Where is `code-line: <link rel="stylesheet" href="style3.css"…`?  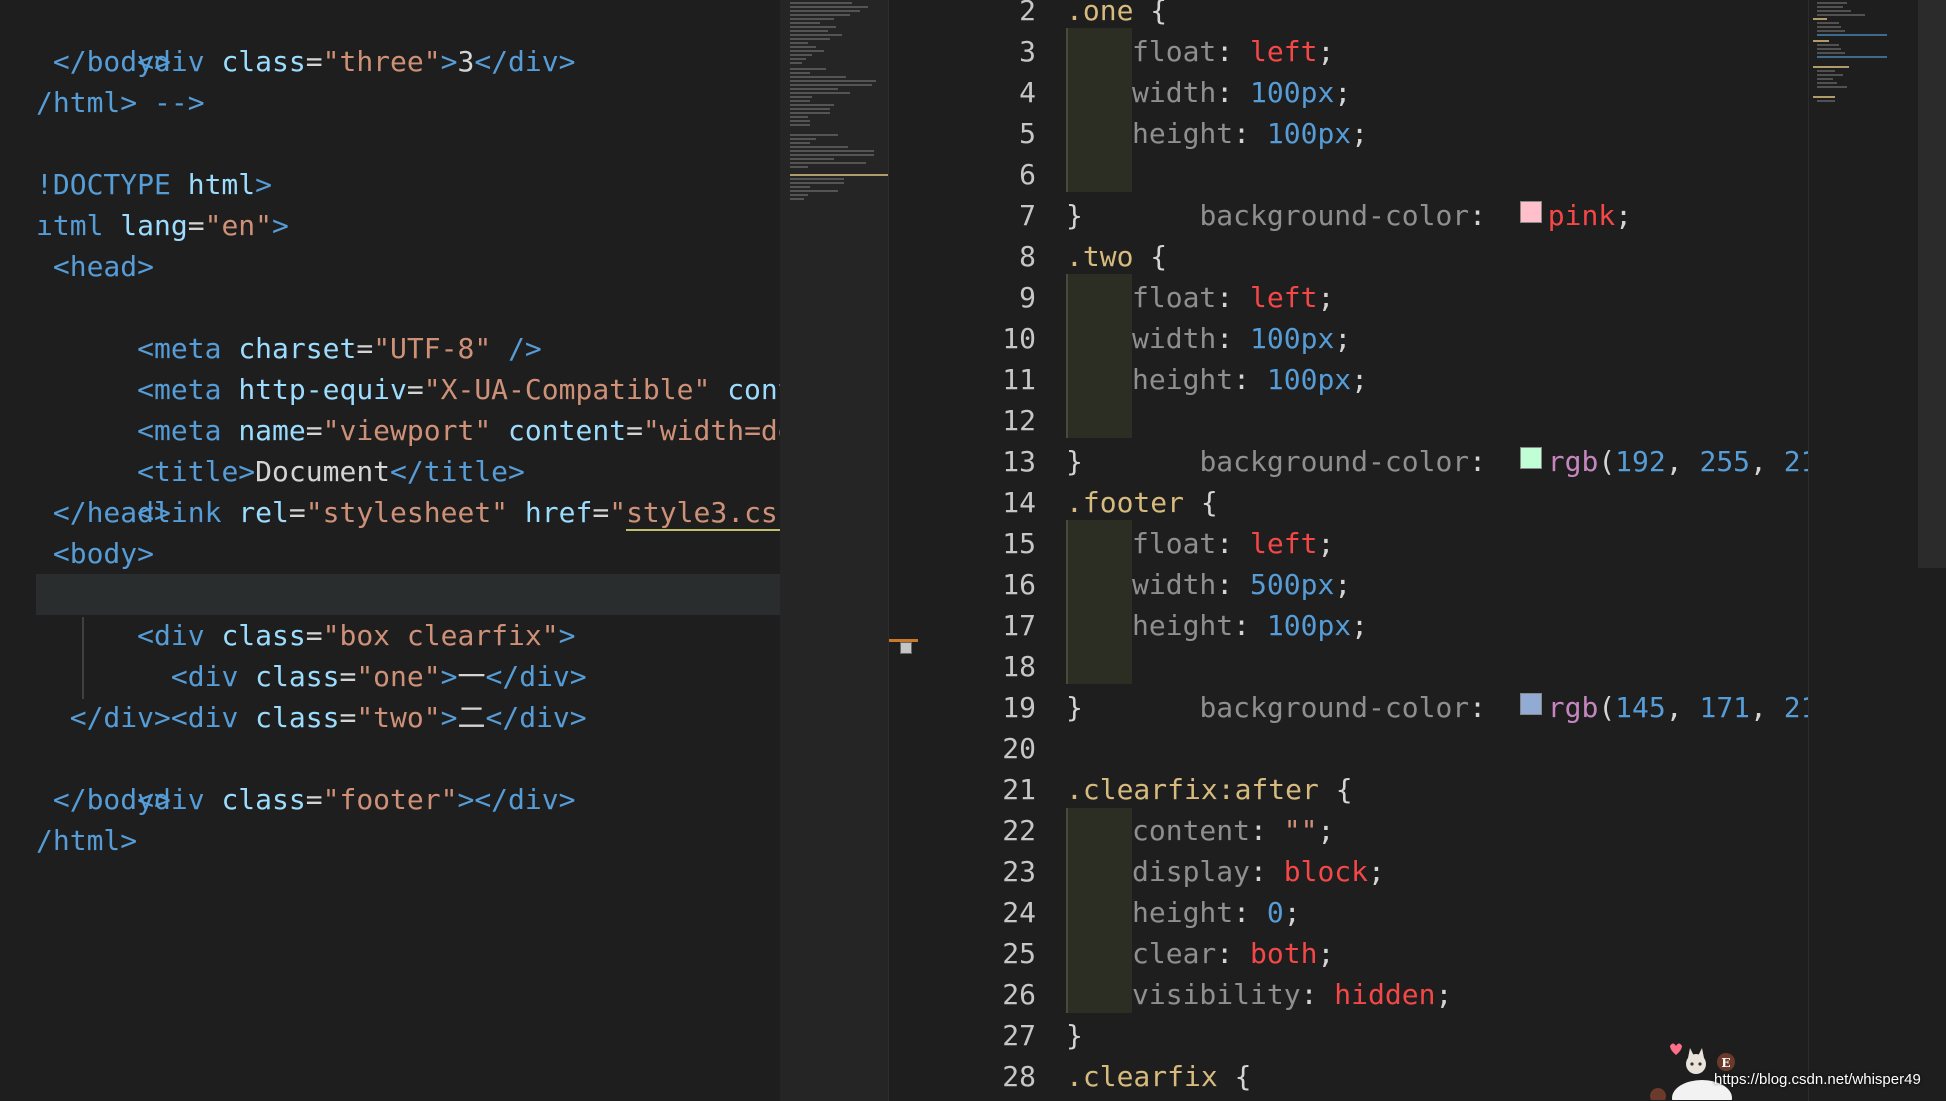 code-line: <link rel="stylesheet" href="style3.css"… is located at coordinates (408, 491).